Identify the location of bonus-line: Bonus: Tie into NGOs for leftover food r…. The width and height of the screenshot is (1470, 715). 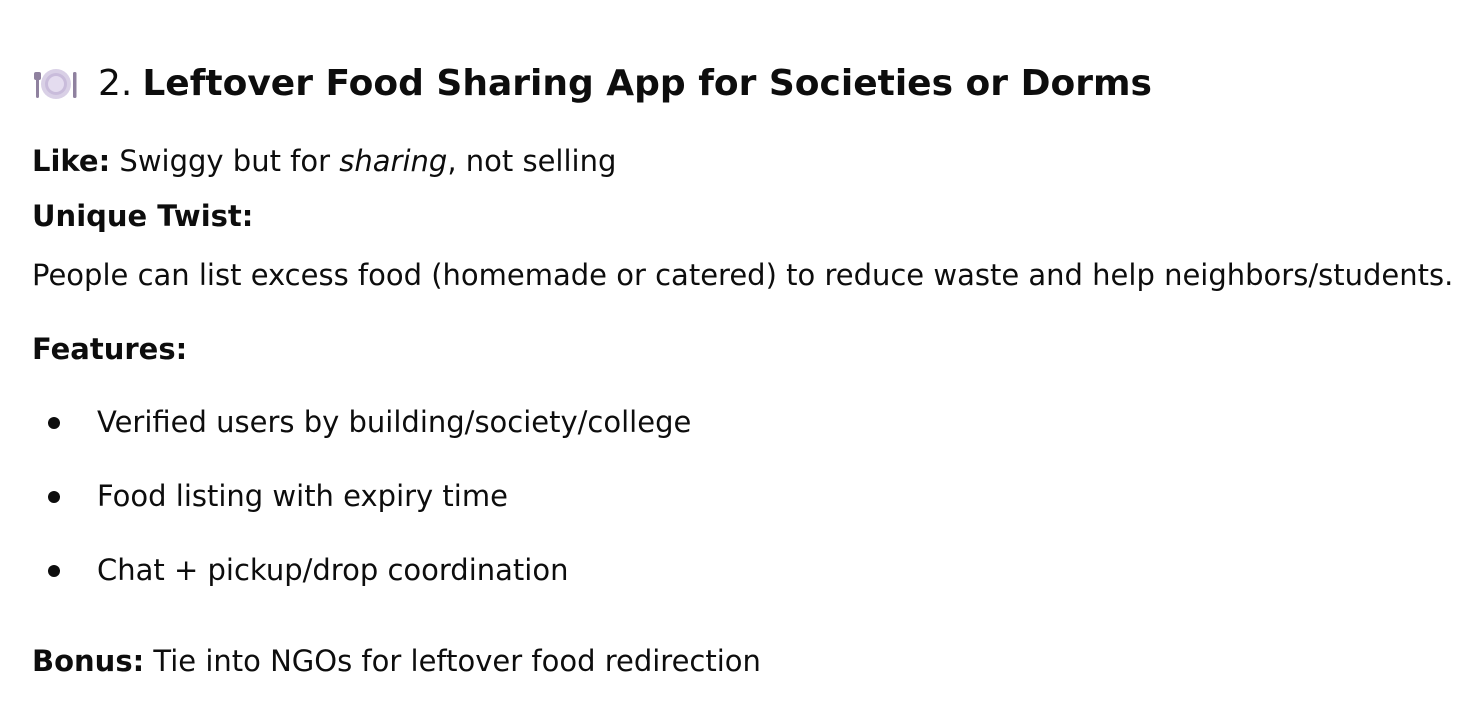
(396, 661).